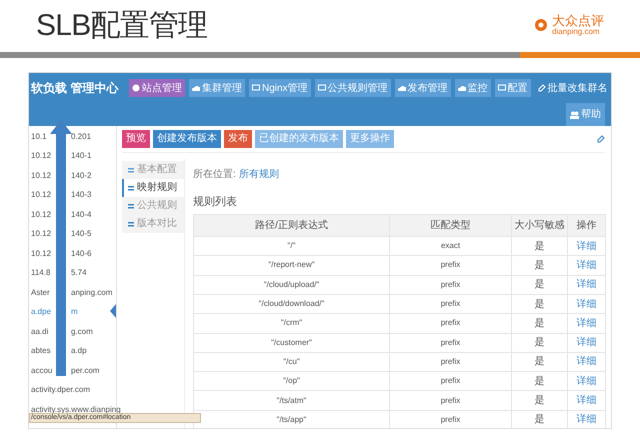  I want to click on sidebar-item: a.dpe, so click(42, 312).